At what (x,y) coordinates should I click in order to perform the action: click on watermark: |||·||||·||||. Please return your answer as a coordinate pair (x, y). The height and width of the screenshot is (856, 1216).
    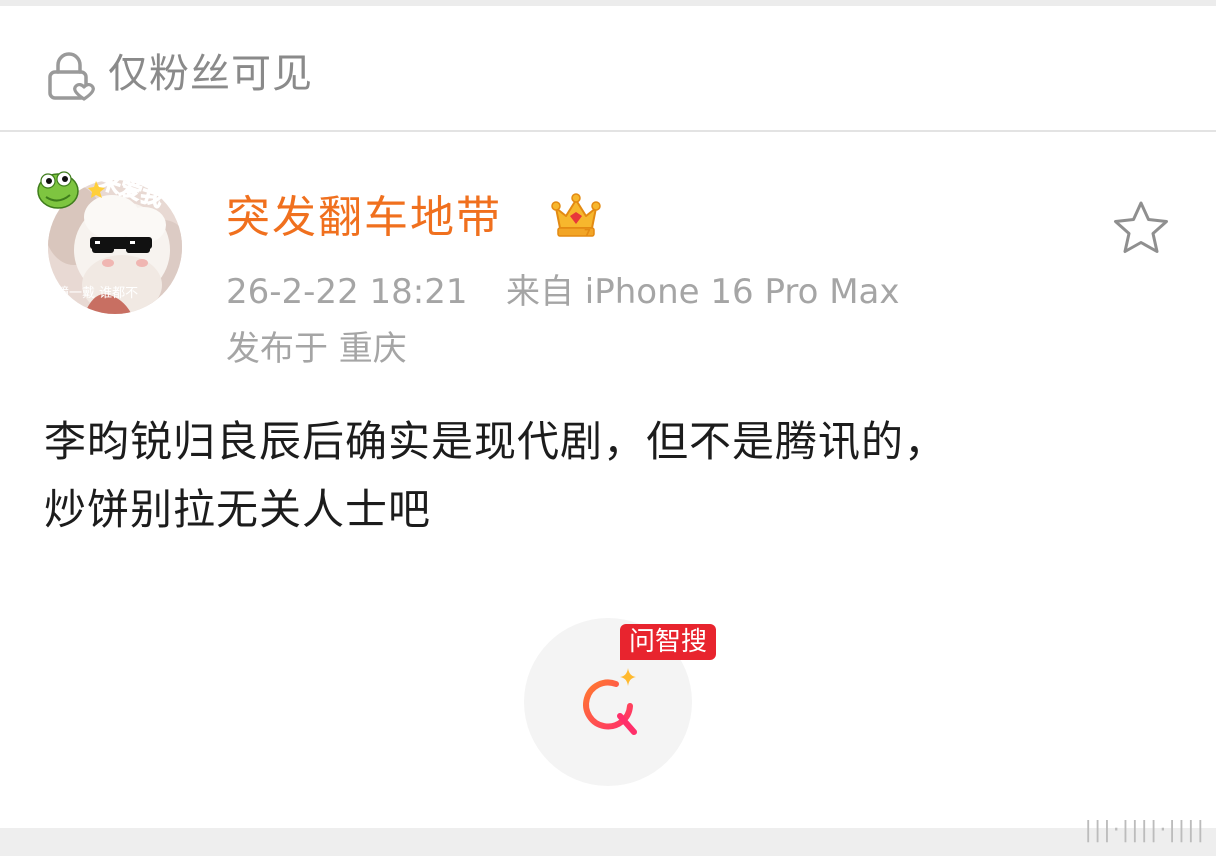
    Looking at the image, I should click on (1145, 830).